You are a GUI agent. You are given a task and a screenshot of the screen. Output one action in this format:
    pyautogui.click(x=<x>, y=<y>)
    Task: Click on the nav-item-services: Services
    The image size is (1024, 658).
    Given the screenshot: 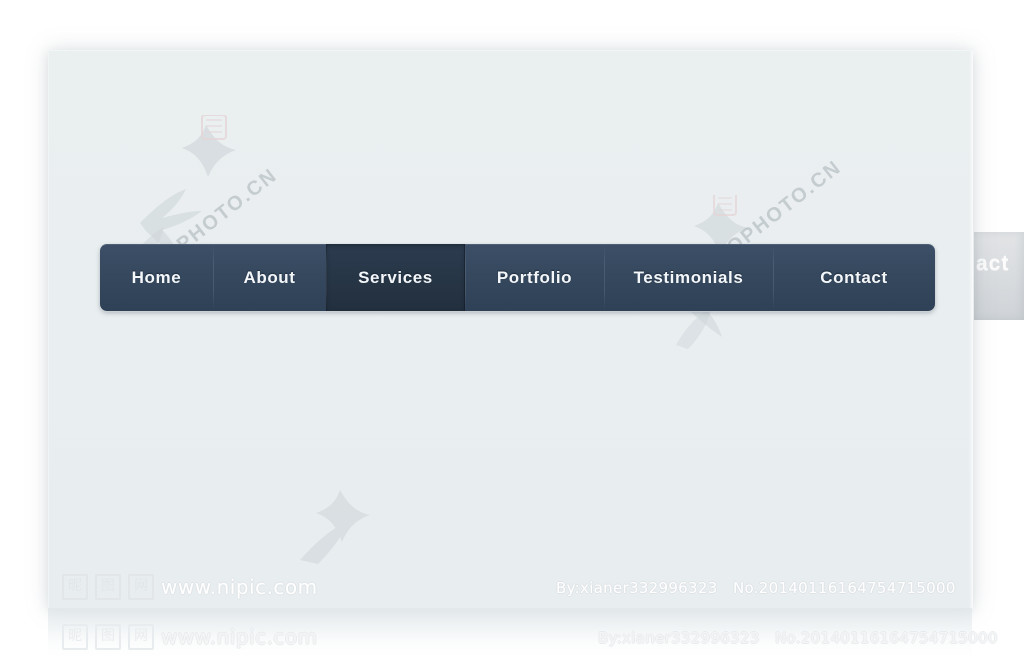 What is the action you would take?
    pyautogui.click(x=395, y=277)
    